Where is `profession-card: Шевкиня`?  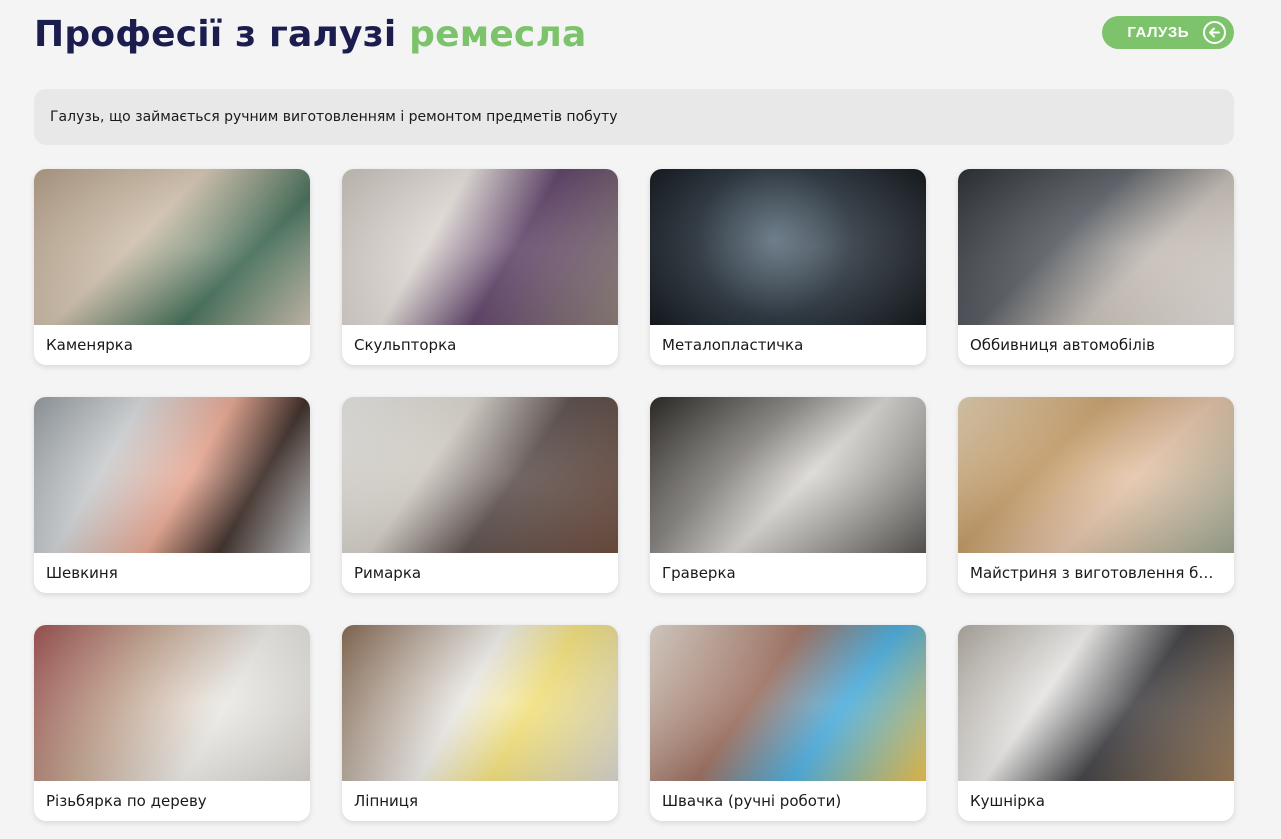 profession-card: Шевкиня is located at coordinates (172, 495).